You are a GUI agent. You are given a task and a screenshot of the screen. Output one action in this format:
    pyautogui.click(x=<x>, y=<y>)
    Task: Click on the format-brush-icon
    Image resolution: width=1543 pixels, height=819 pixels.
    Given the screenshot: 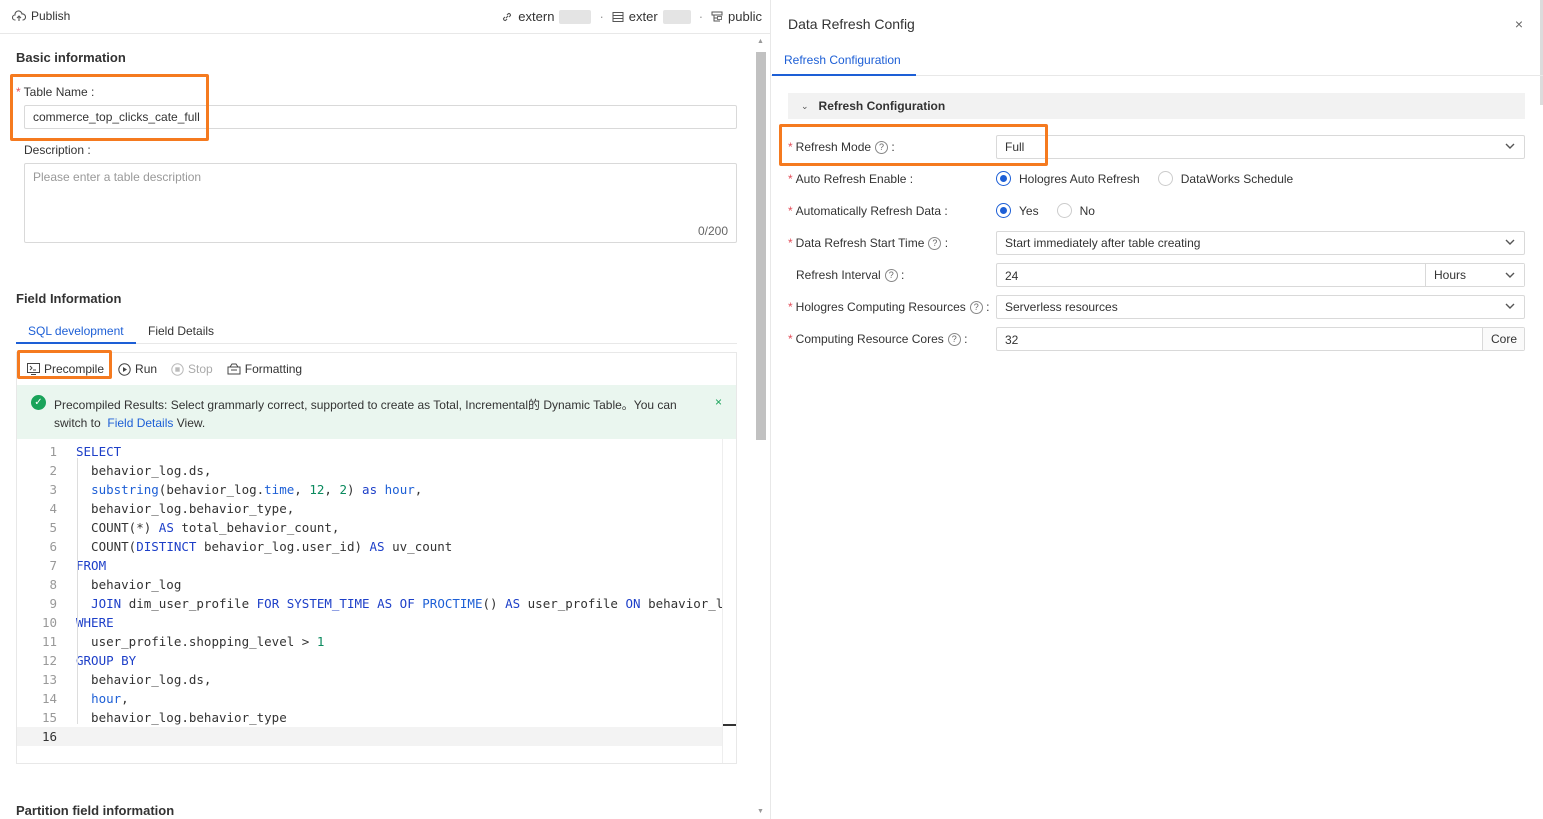 What is the action you would take?
    pyautogui.click(x=234, y=369)
    